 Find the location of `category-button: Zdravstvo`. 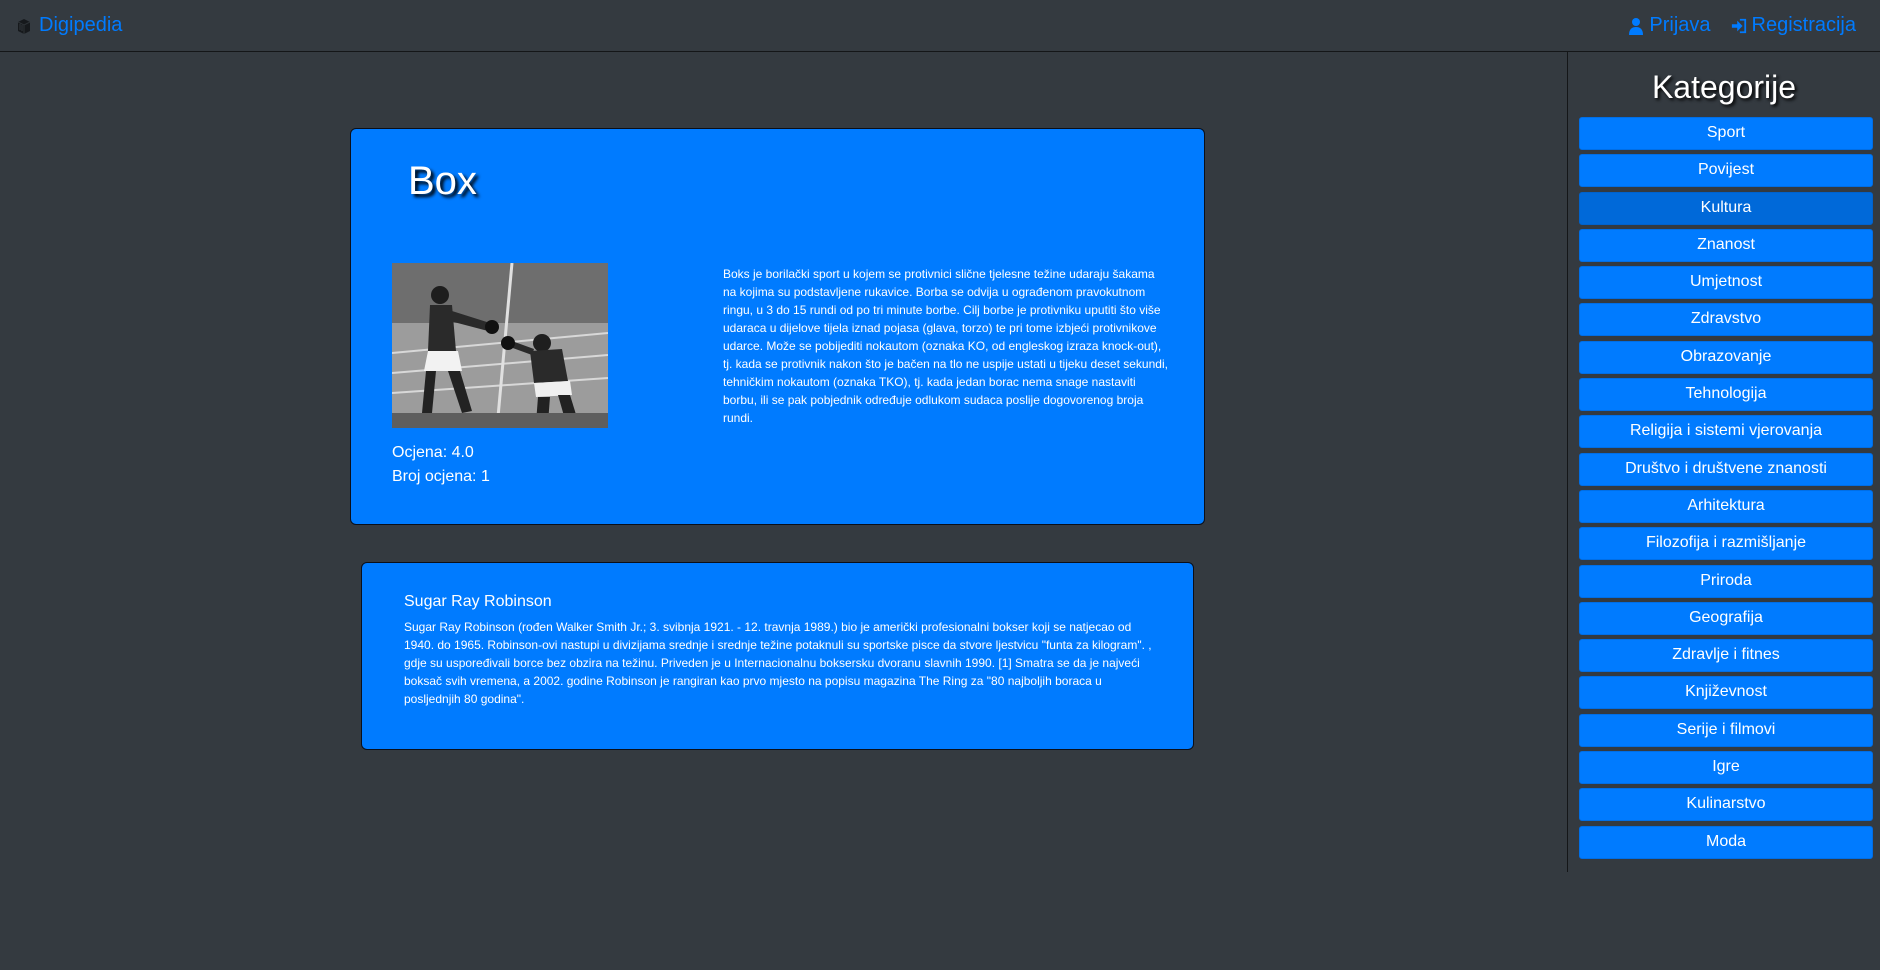

category-button: Zdravstvo is located at coordinates (1726, 320).